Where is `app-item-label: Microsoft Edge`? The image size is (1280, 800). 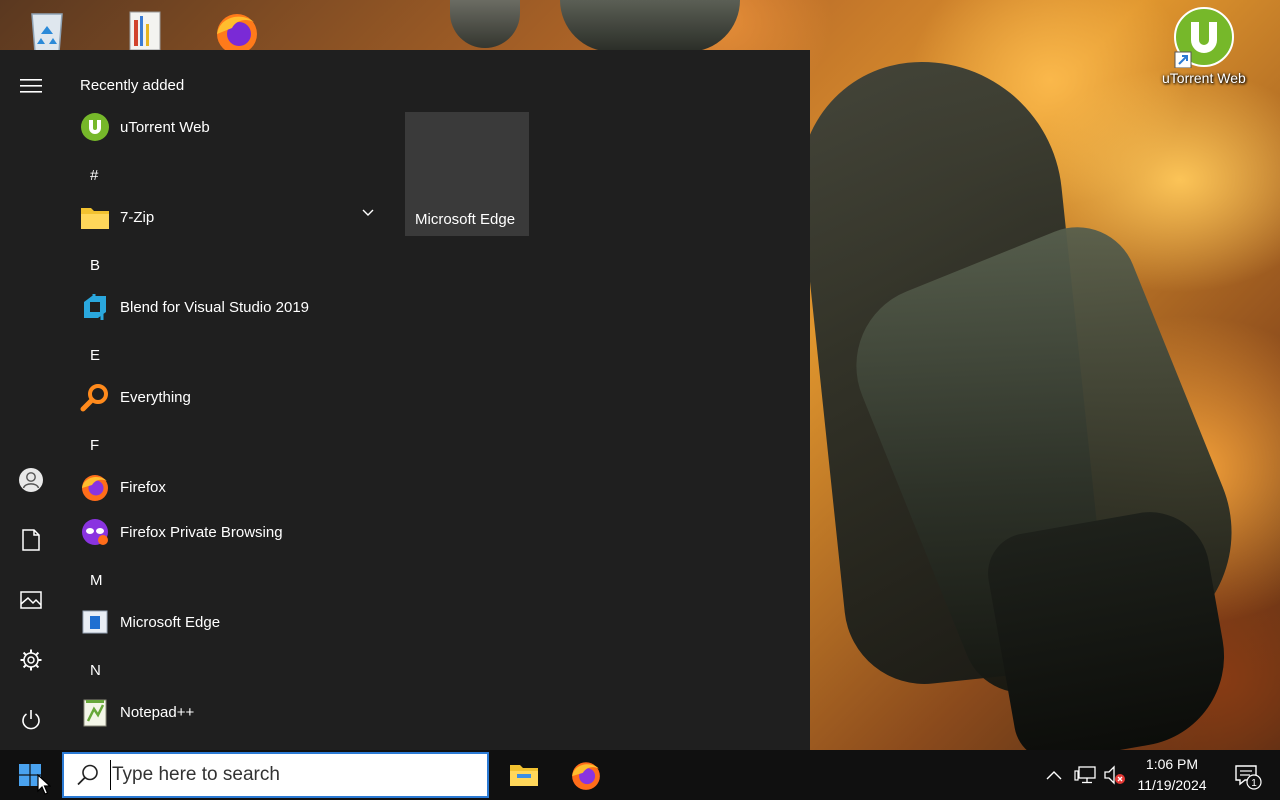 app-item-label: Microsoft Edge is located at coordinates (170, 622).